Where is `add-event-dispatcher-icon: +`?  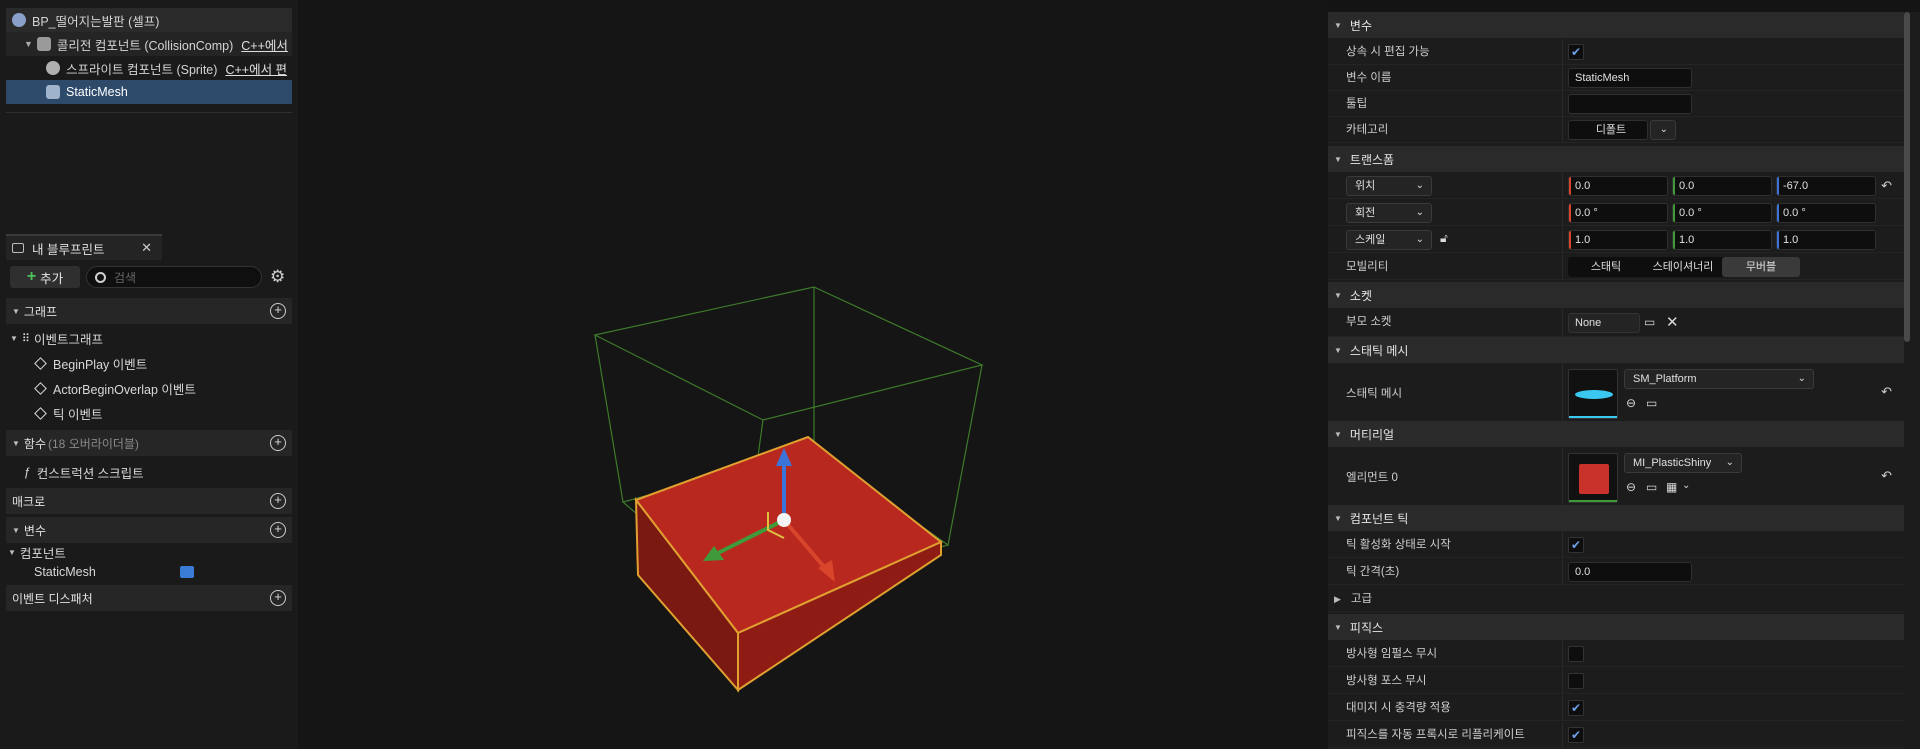
add-event-dispatcher-icon: + is located at coordinates (278, 598).